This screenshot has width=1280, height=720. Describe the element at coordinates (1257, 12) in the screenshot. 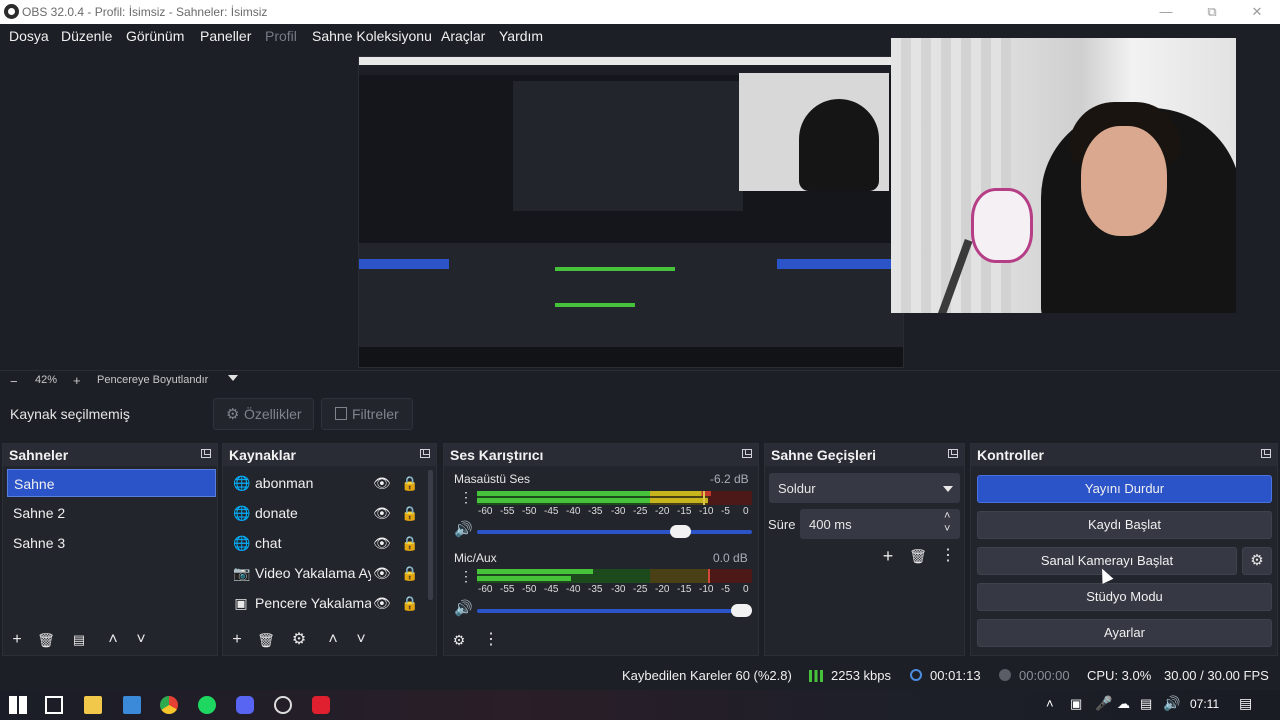

I see `close-button: ✕` at that location.